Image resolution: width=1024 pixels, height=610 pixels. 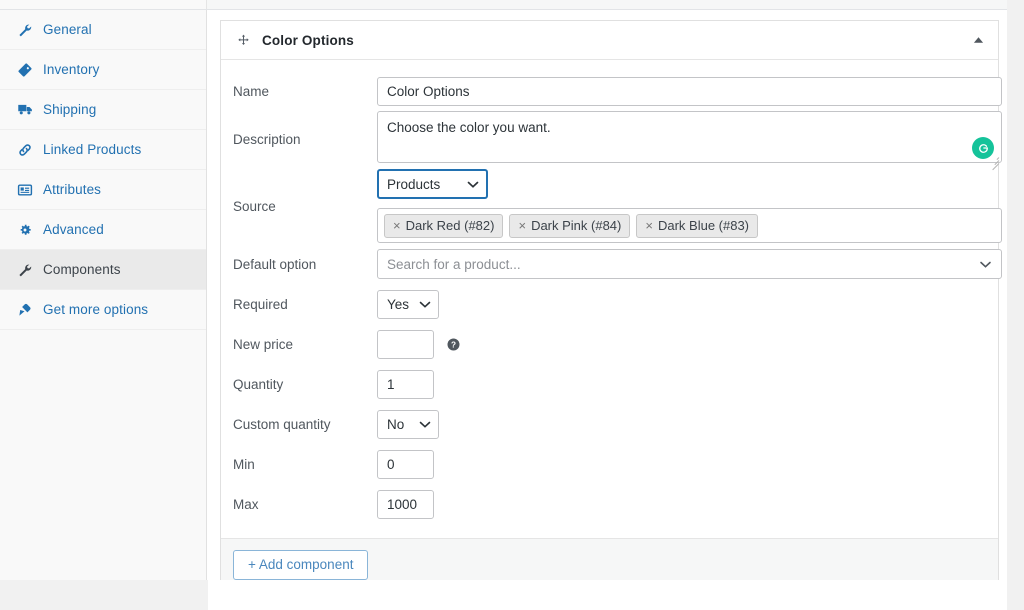 What do you see at coordinates (25, 310) in the screenshot?
I see `plugin-icon` at bounding box center [25, 310].